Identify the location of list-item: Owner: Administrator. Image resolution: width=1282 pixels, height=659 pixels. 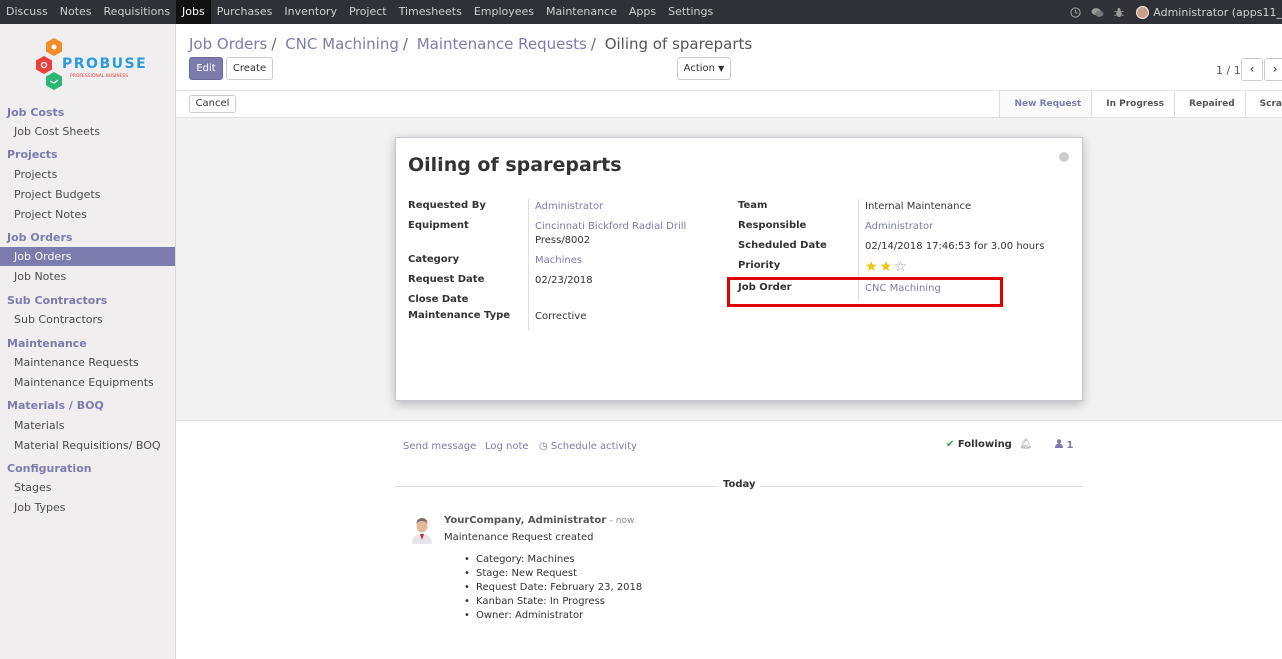
(552, 616).